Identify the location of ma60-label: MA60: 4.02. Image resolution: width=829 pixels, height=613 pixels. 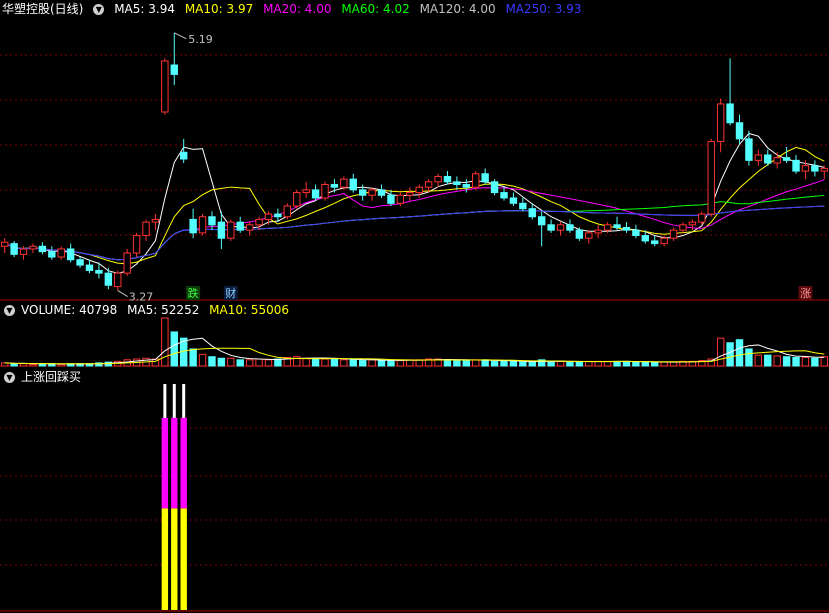
(375, 9).